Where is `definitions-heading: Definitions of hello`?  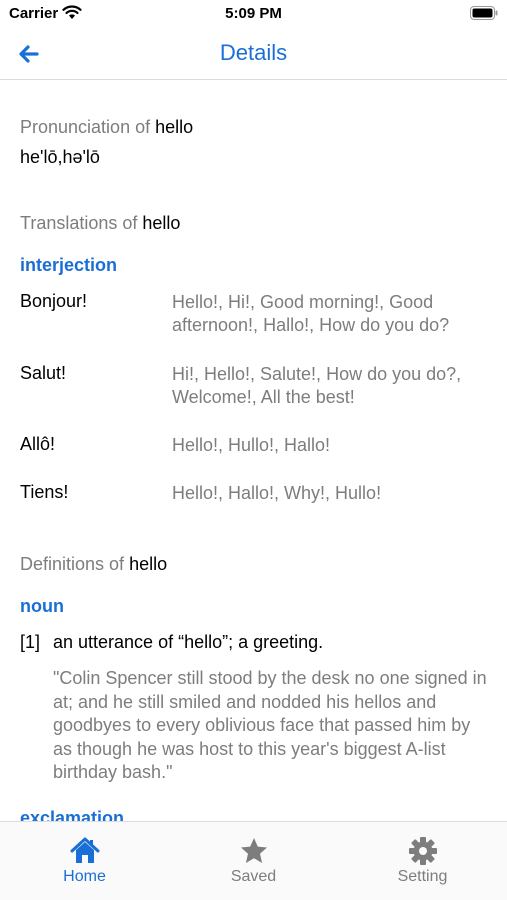 definitions-heading: Definitions of hello is located at coordinates (93, 564).